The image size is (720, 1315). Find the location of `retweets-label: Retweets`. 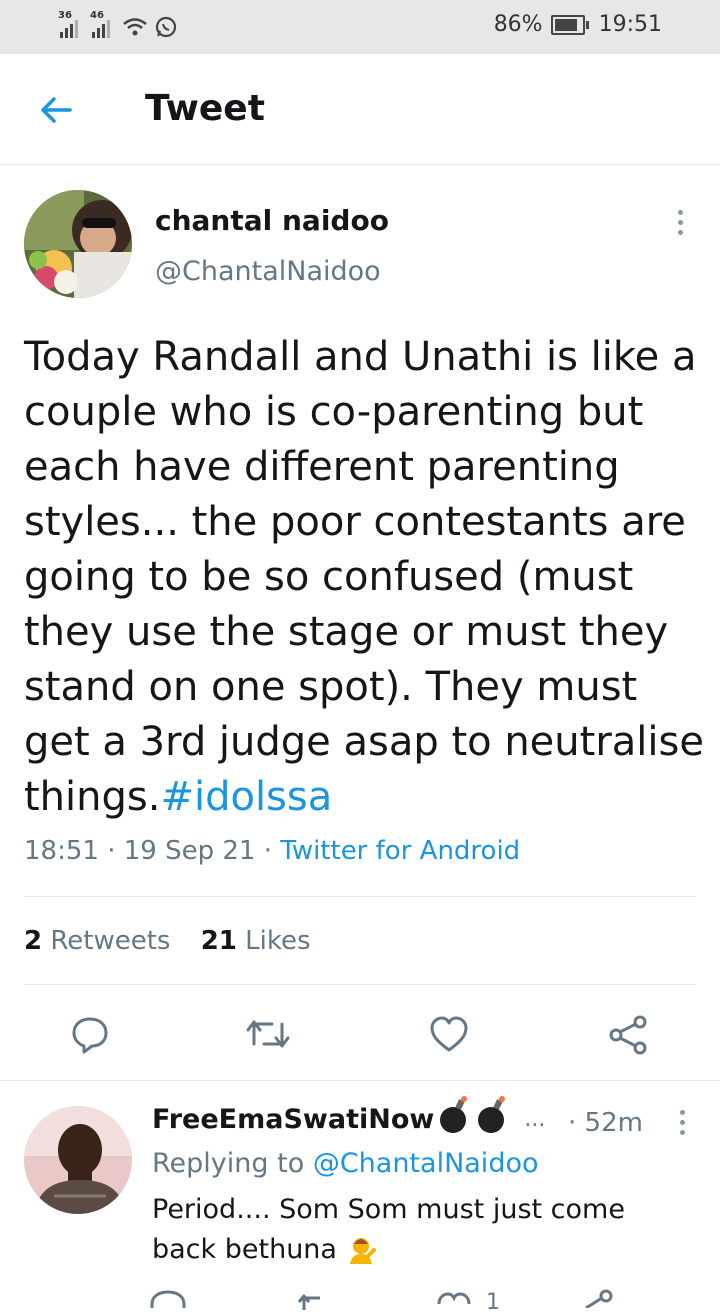

retweets-label: Retweets is located at coordinates (110, 941).